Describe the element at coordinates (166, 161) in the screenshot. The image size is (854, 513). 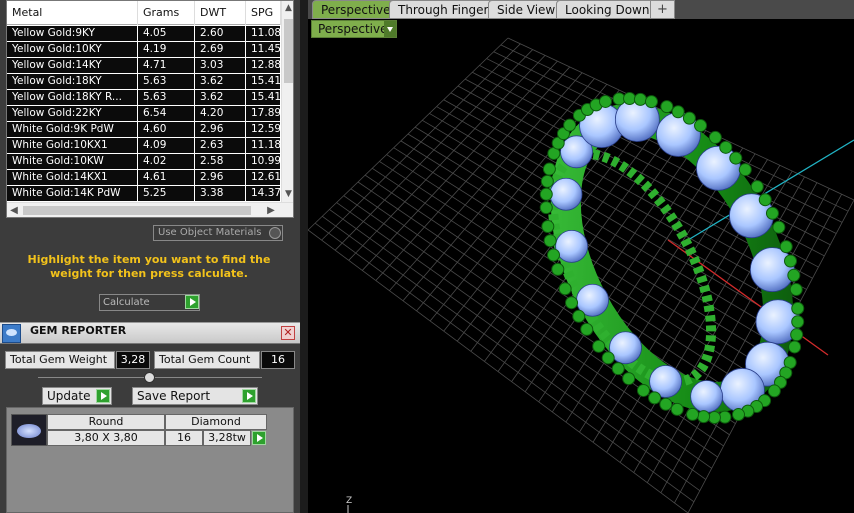
I see `grams-cell: 4.02` at that location.